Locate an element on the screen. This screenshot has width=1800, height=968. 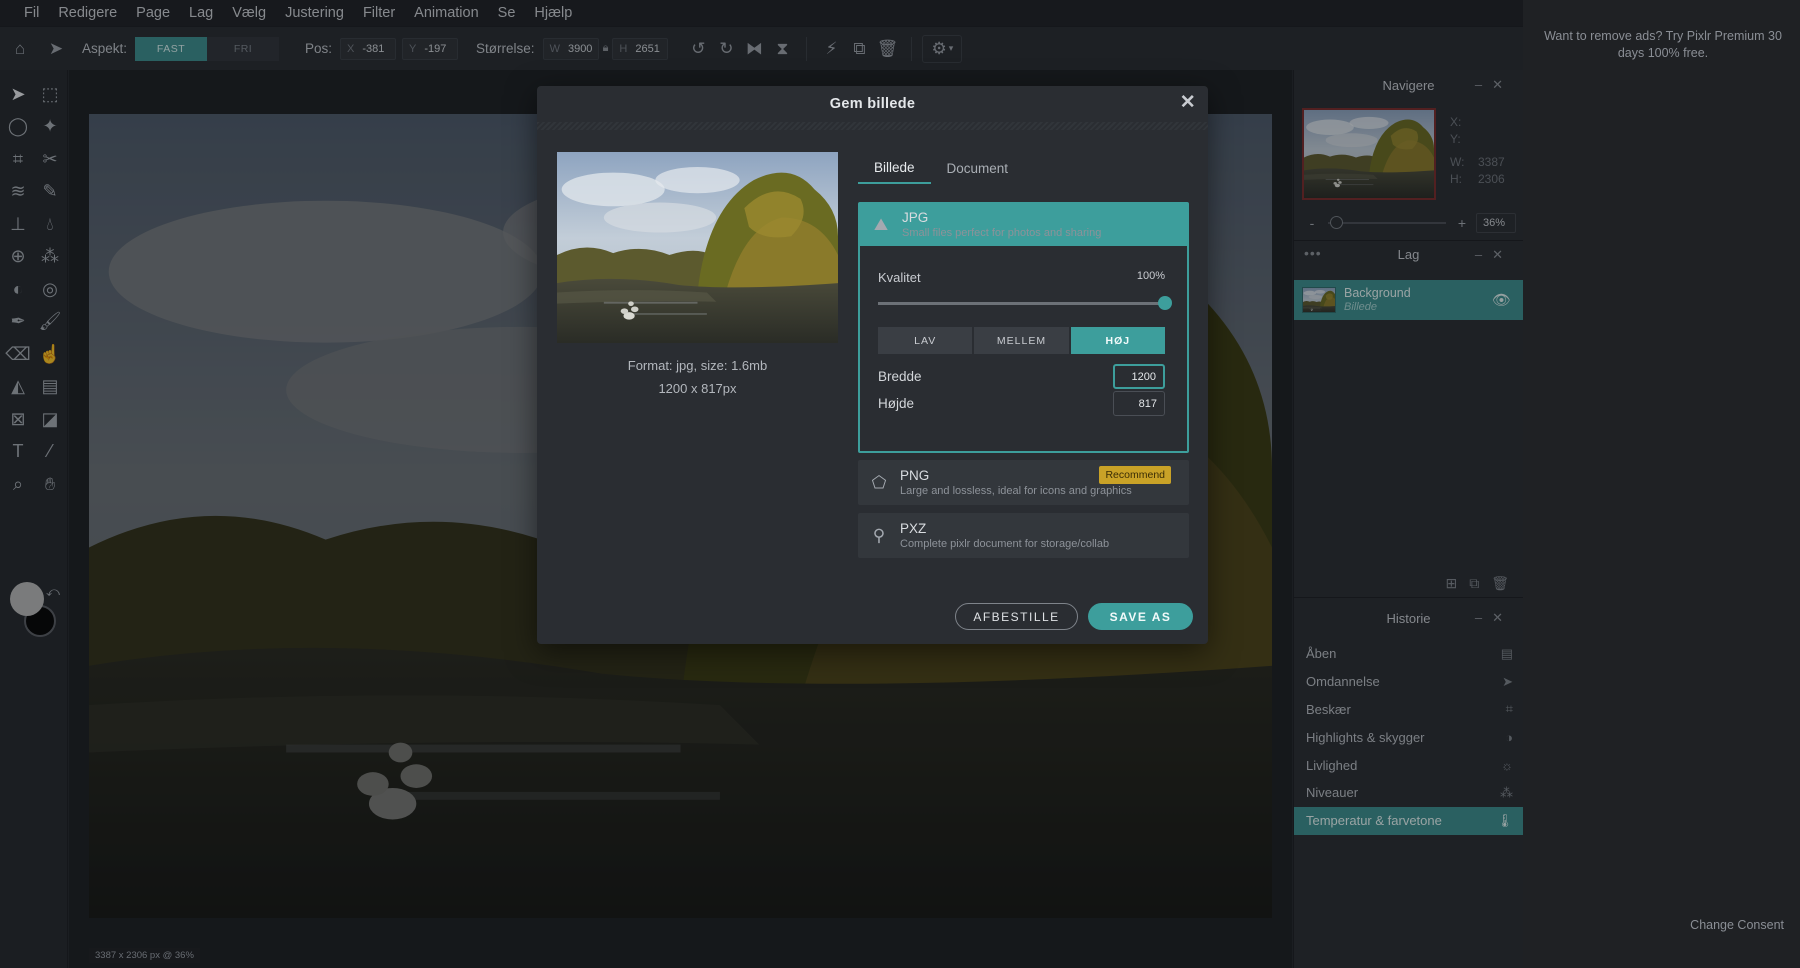
tab-image: Billede is located at coordinates (894, 168).